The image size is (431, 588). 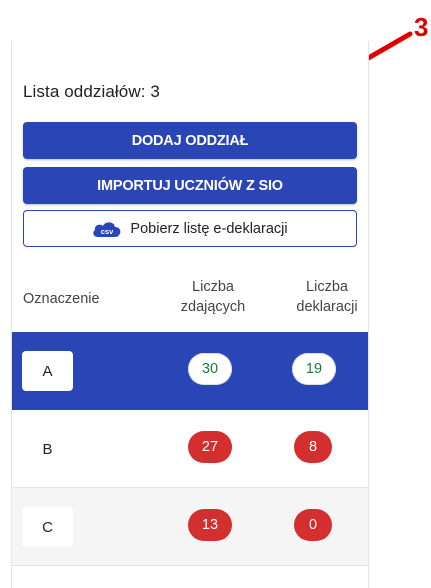 What do you see at coordinates (213, 307) in the screenshot?
I see `header-takers-line2: zdających` at bounding box center [213, 307].